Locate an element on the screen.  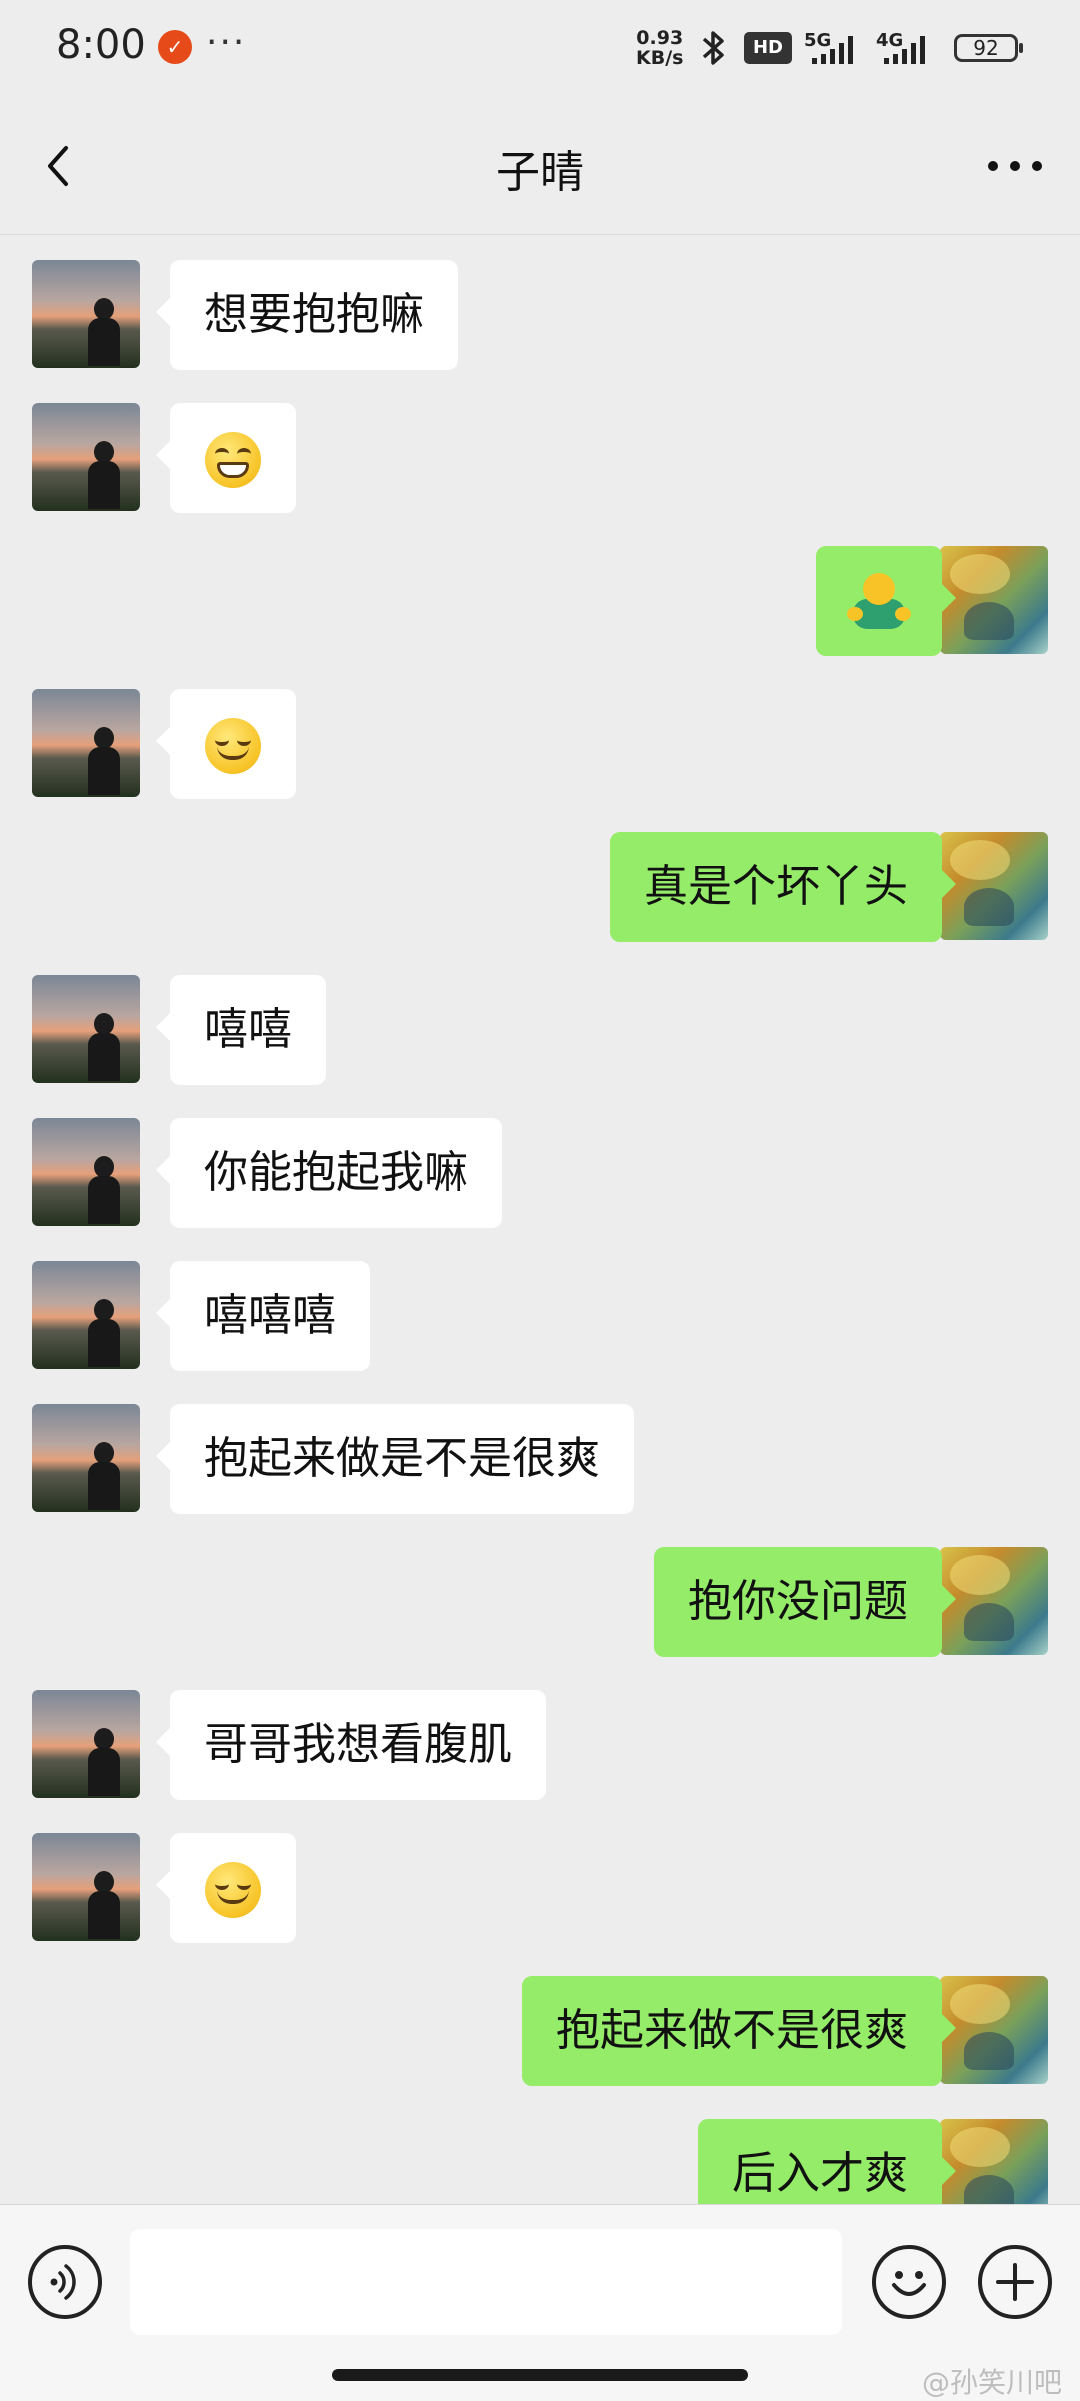
message-item: 嘻嘻嘻 is located at coordinates (540, 1316).